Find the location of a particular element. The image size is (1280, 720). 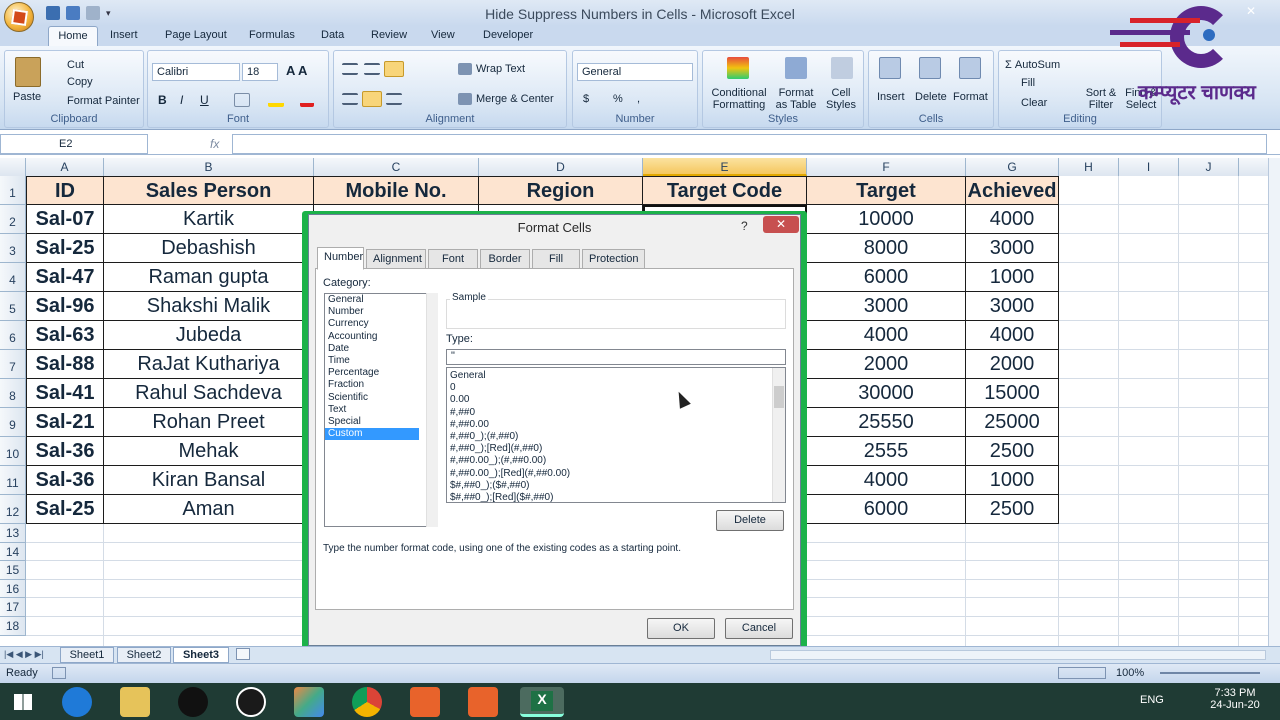

align-center-icon is located at coordinates (372, 99).